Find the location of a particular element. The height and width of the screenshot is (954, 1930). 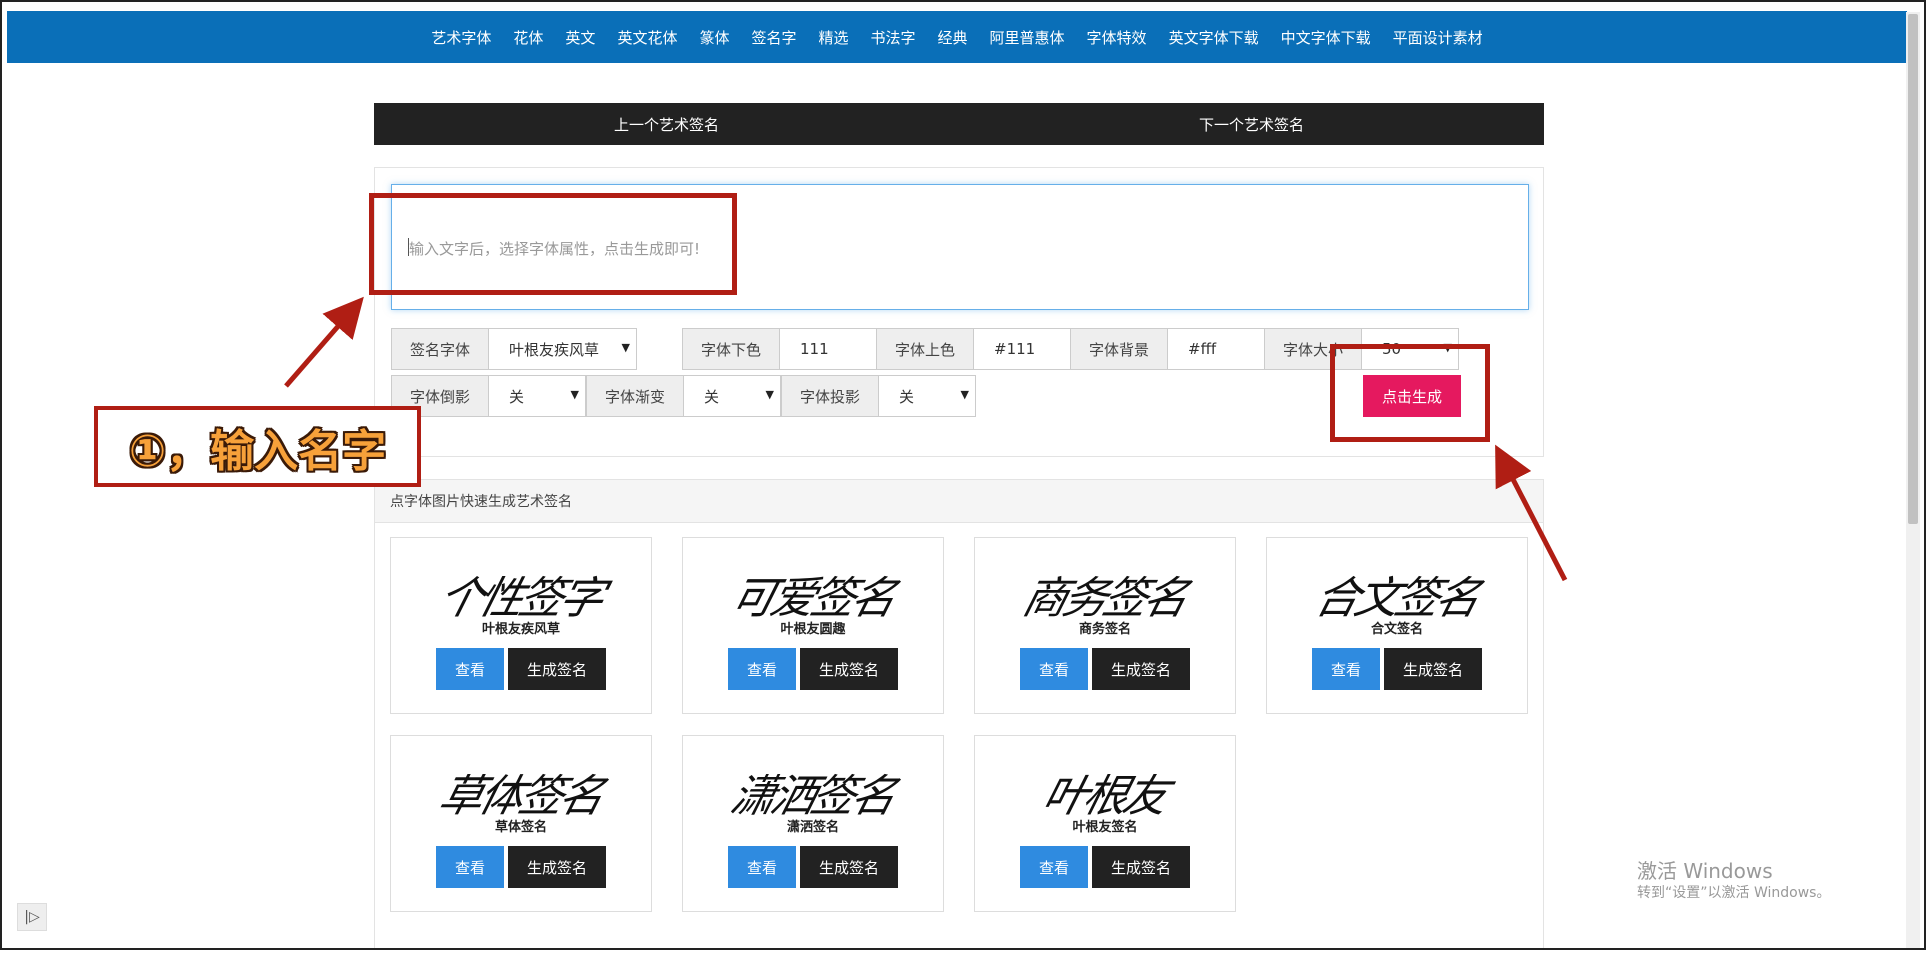

nav-item-art-font: 艺术字体 is located at coordinates (461, 37).